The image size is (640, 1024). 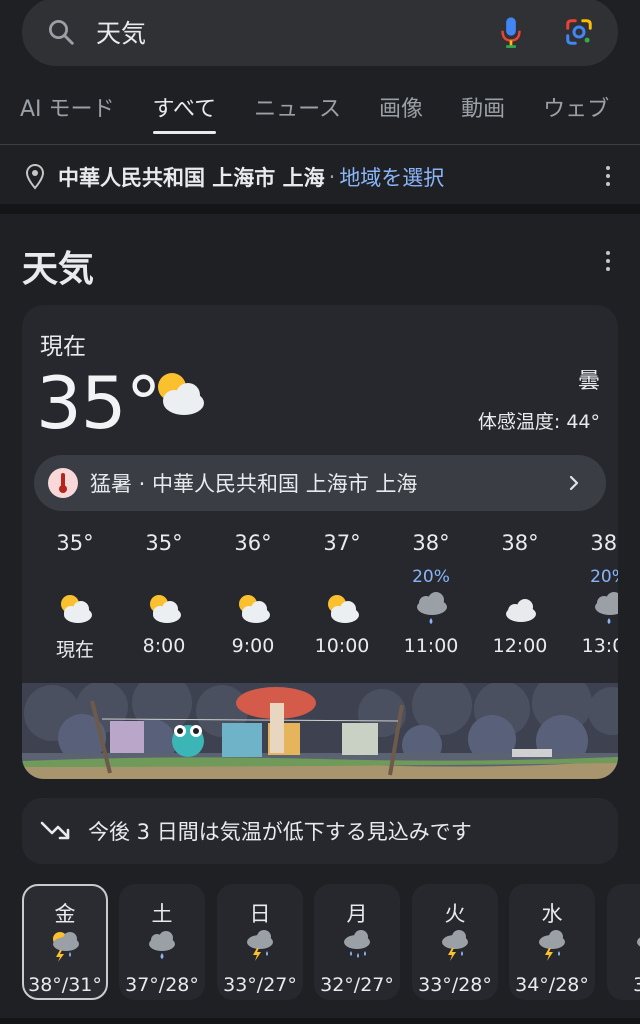 What do you see at coordinates (260, 985) in the screenshot?
I see `day-range: 33°/27°` at bounding box center [260, 985].